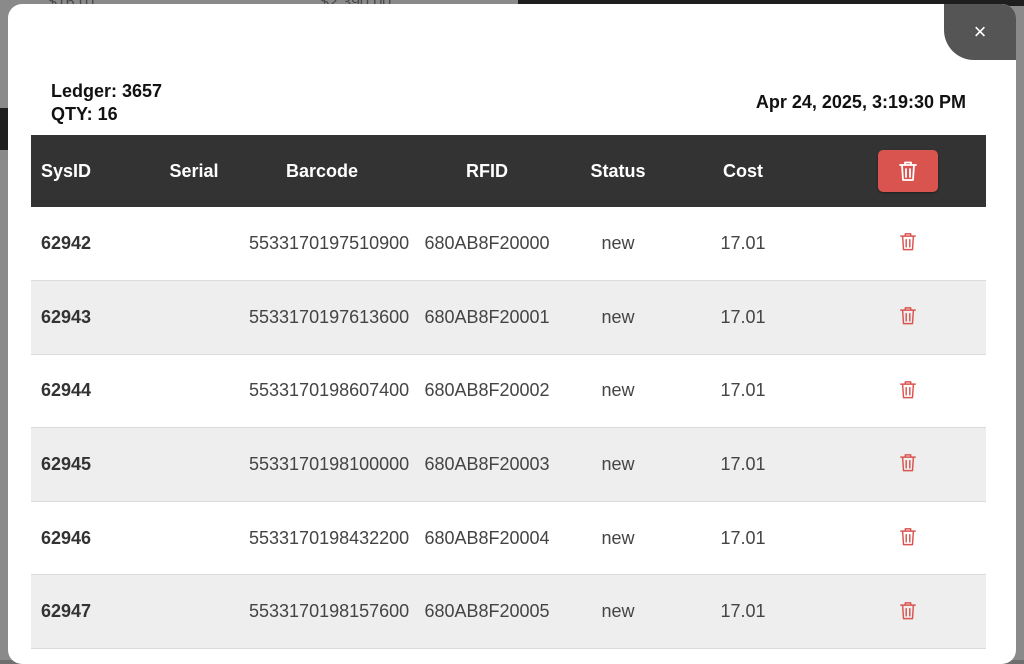 The height and width of the screenshot is (664, 1024). Describe the element at coordinates (743, 171) in the screenshot. I see `column-header-cost: Cost` at that location.